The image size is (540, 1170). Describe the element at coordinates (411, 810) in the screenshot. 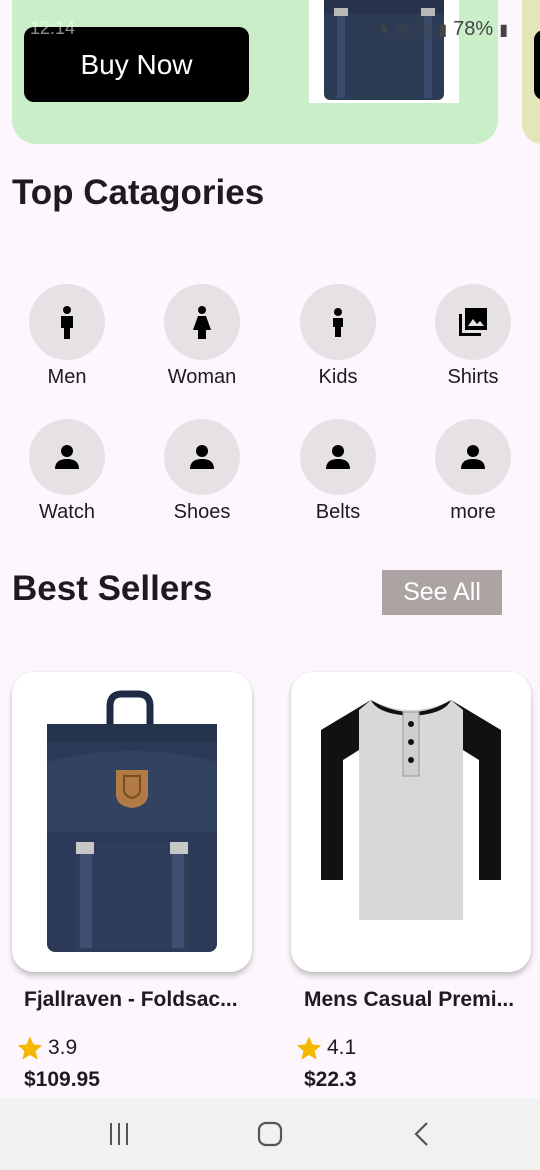

I see `tshirt-image` at that location.